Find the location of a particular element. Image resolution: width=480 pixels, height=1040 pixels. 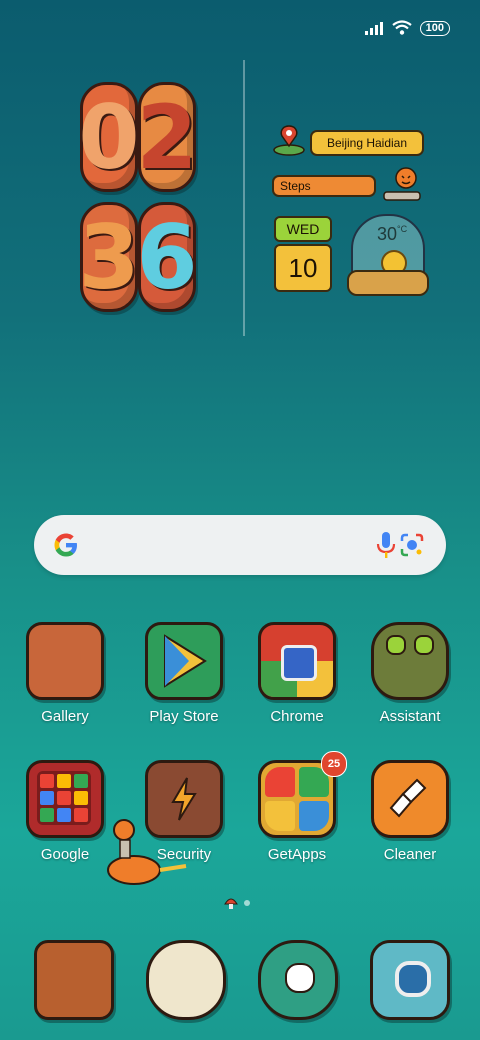

day-box: 10 is located at coordinates (303, 268).